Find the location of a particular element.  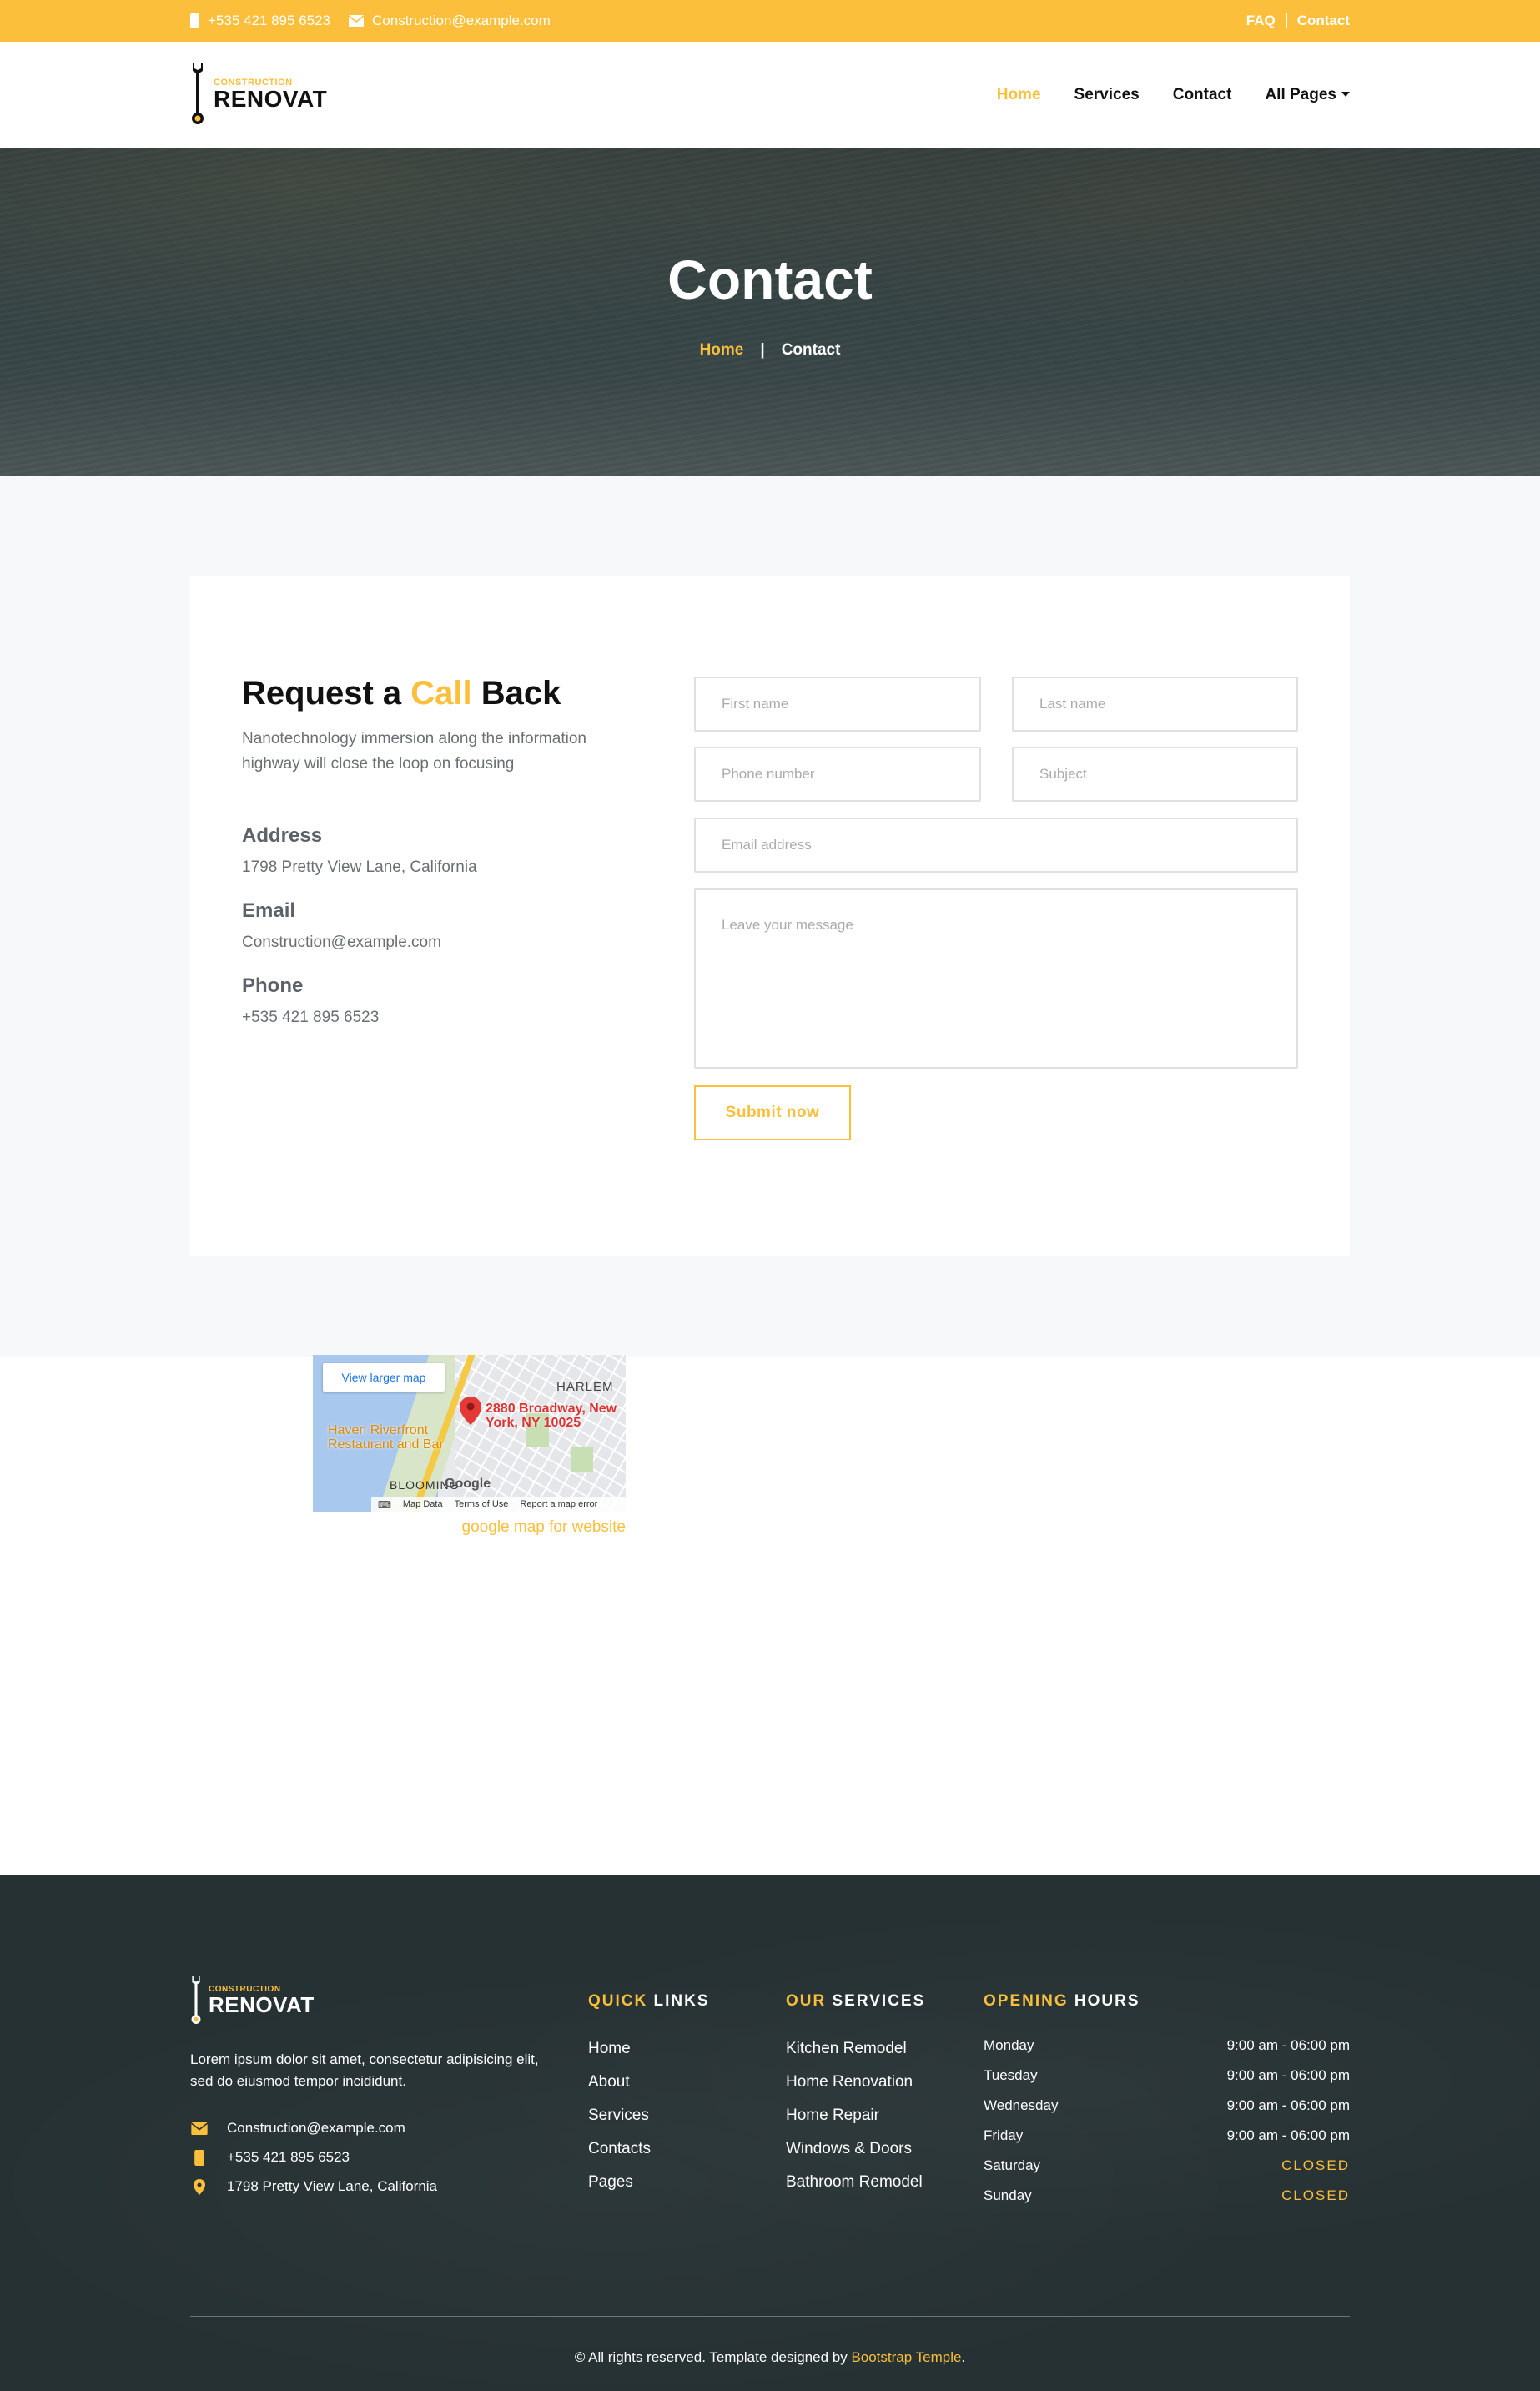

email-placeholder: Email address is located at coordinates (767, 845).